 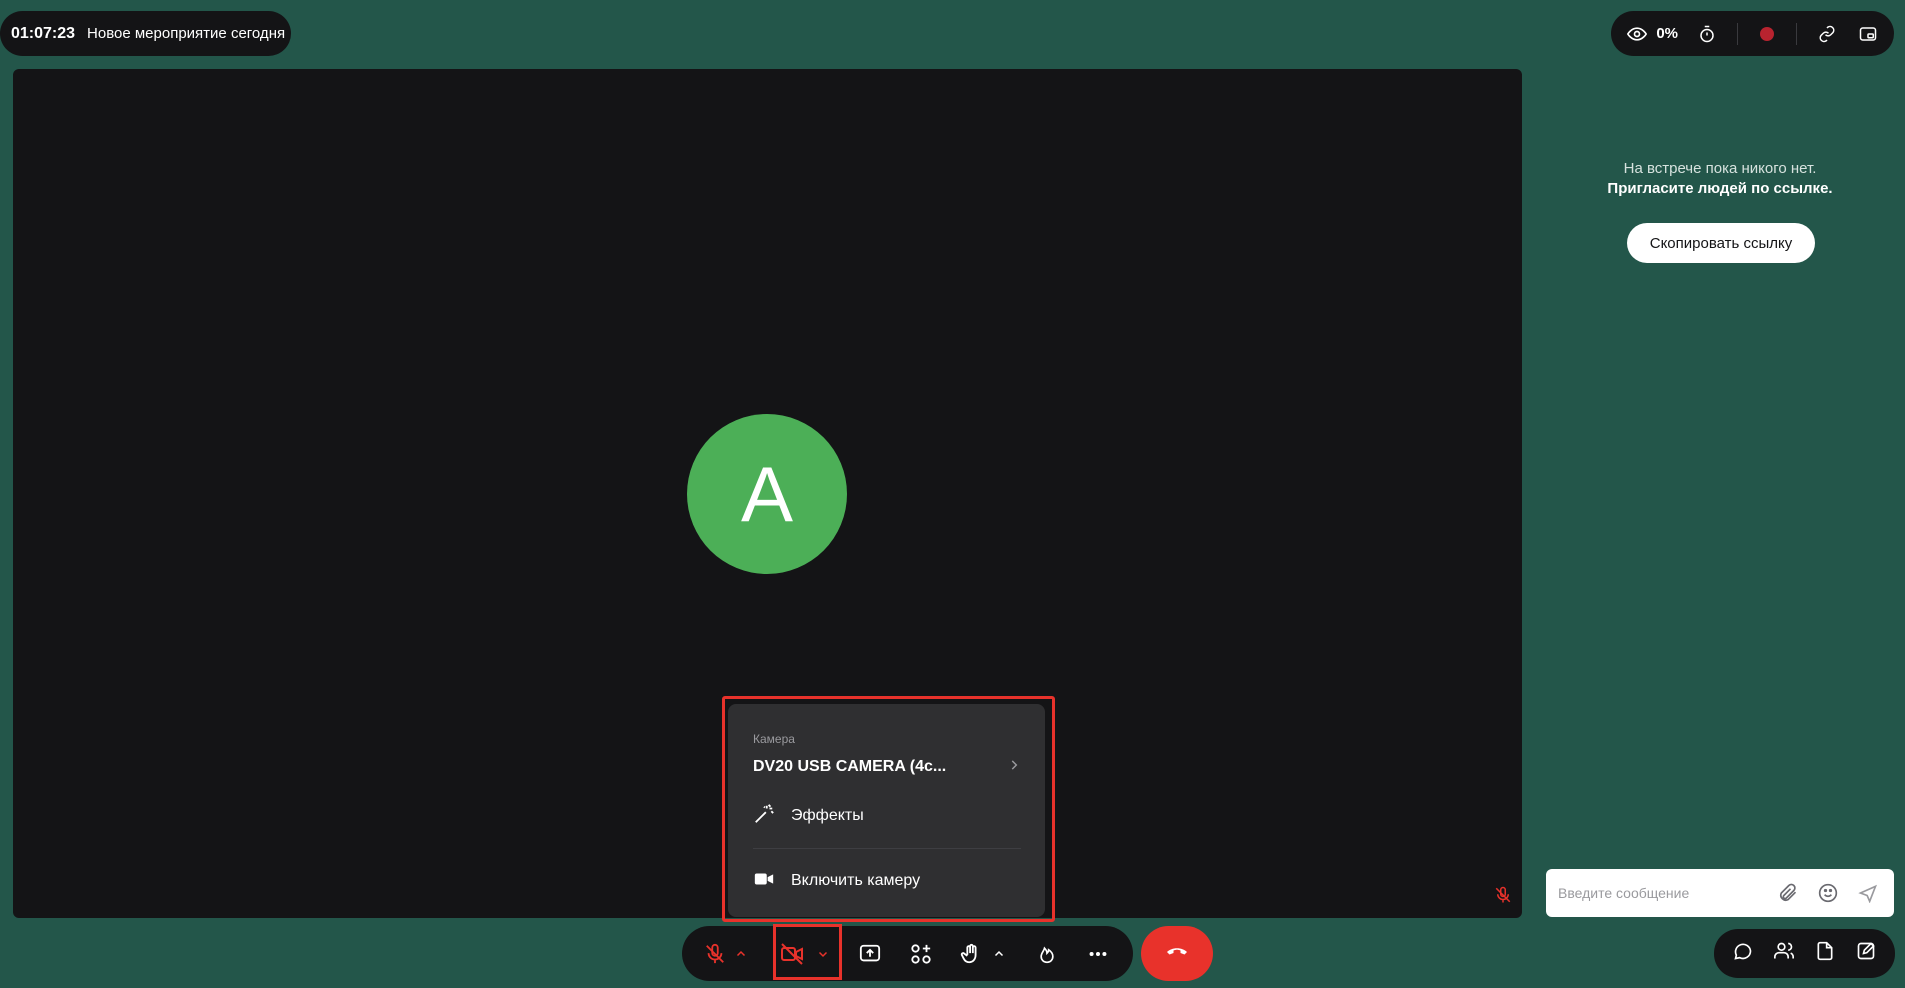 I want to click on meeting-info: 01:07:23 Новое мероприятие сегодня, so click(x=145, y=33).